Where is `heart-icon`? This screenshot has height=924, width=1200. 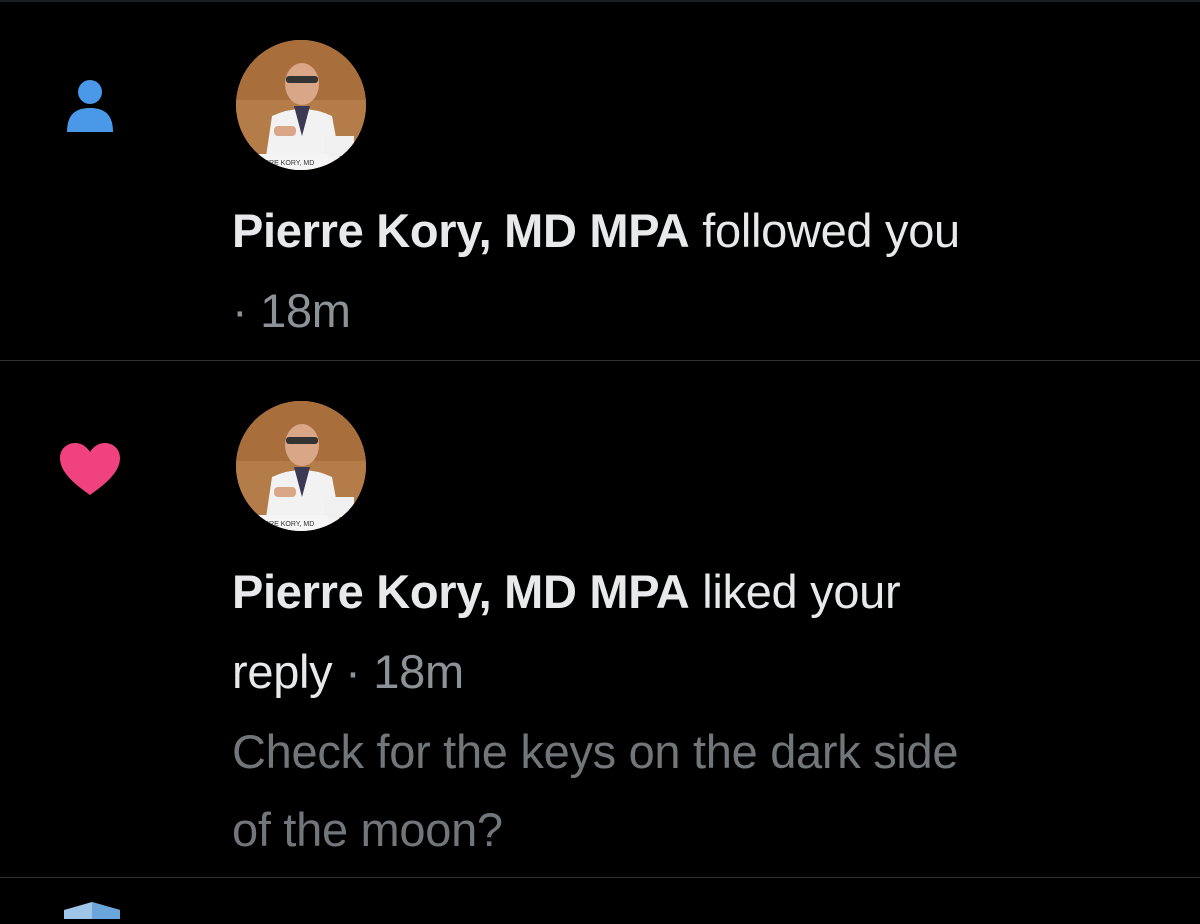
heart-icon is located at coordinates (90, 471).